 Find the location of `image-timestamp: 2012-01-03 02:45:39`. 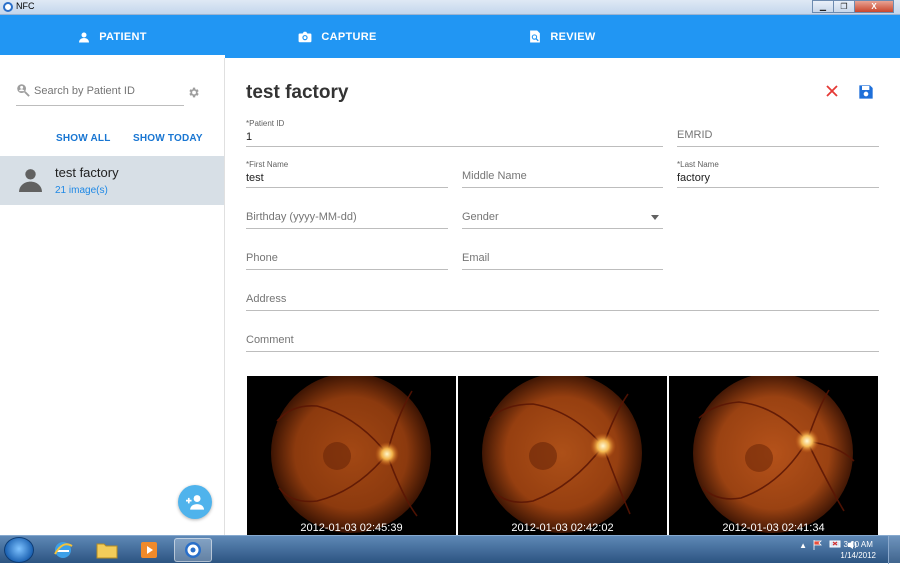

image-timestamp: 2012-01-03 02:45:39 is located at coordinates (351, 528).